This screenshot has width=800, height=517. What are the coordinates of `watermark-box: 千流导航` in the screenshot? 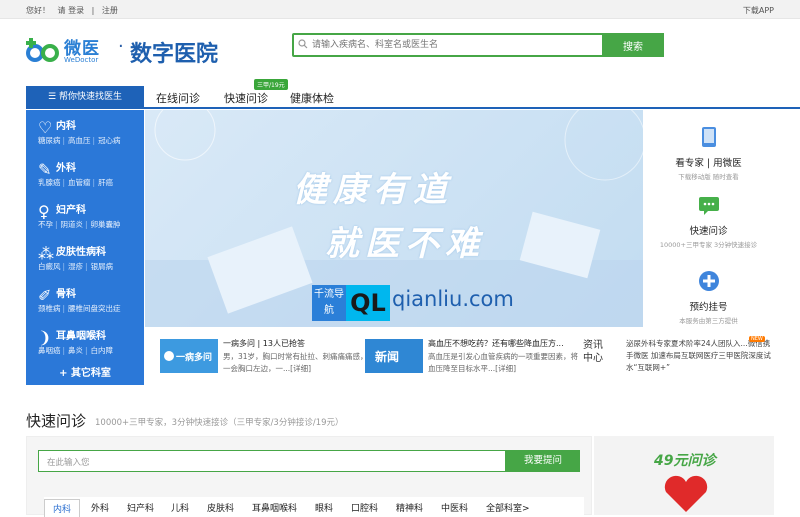 It's located at (329, 303).